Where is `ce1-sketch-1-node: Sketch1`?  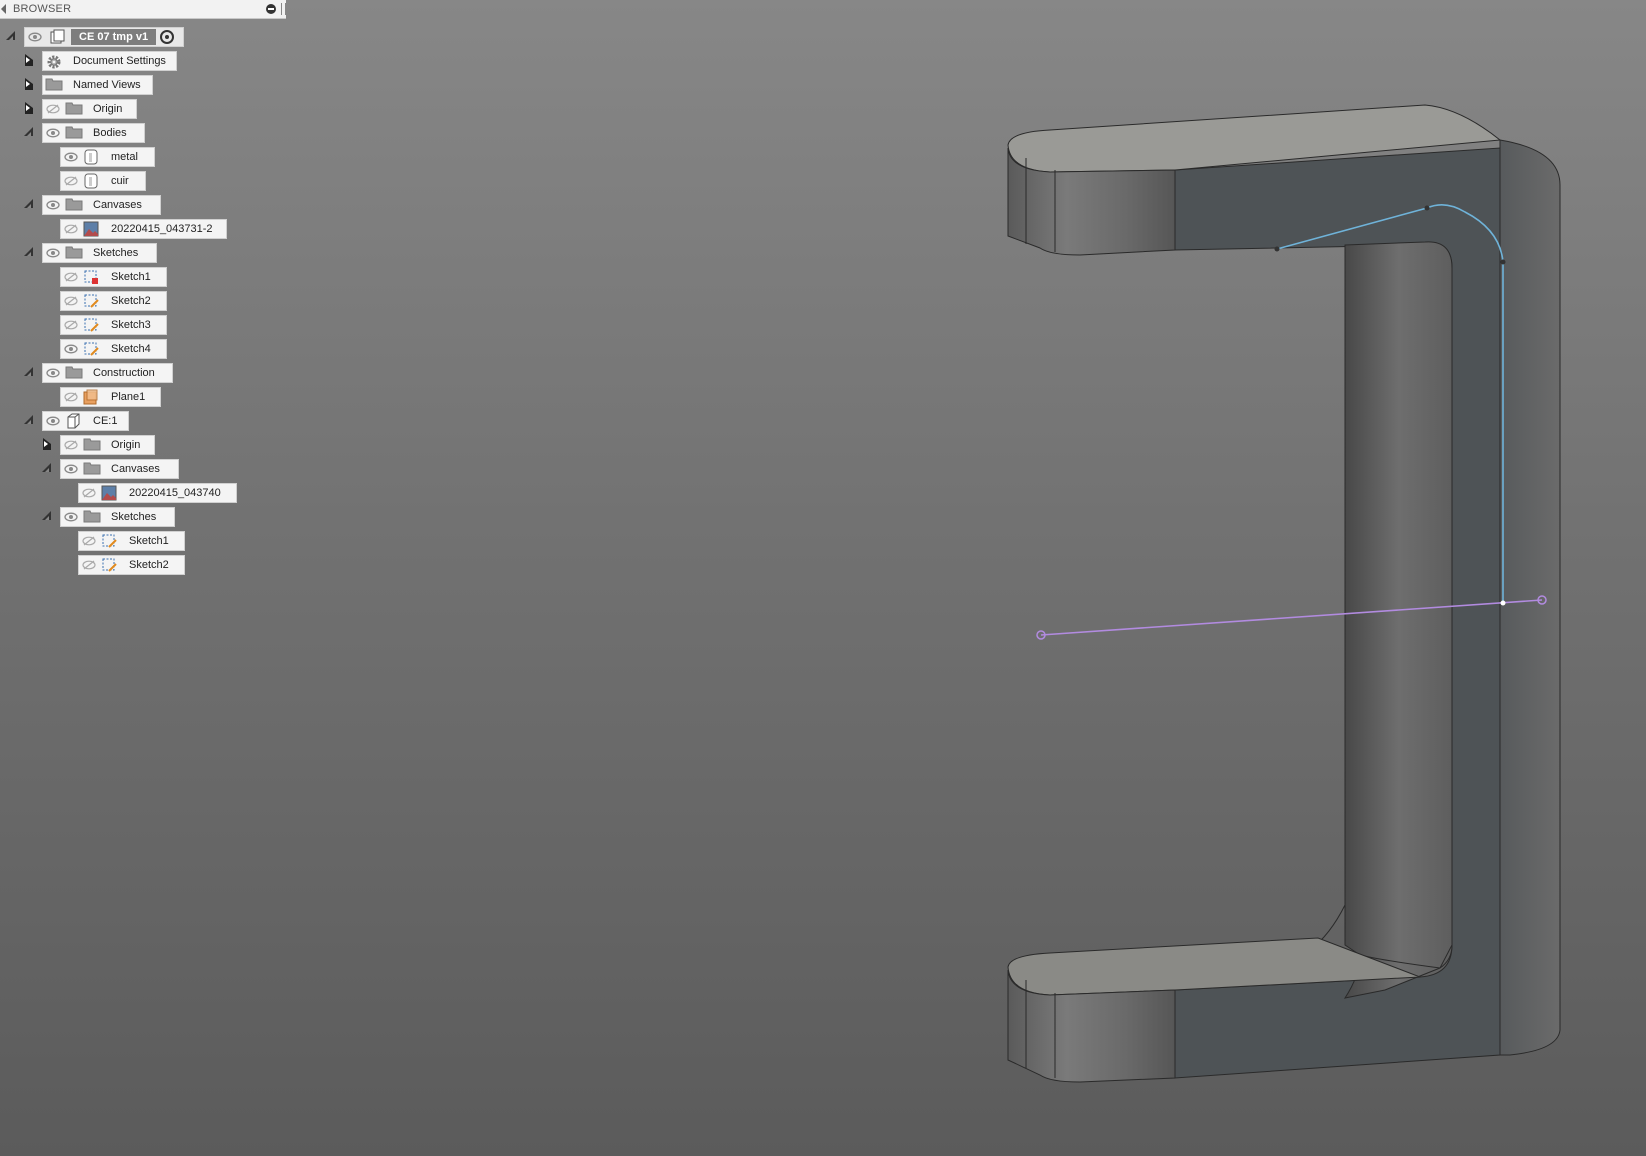 ce1-sketch-1-node: Sketch1 is located at coordinates (131, 541).